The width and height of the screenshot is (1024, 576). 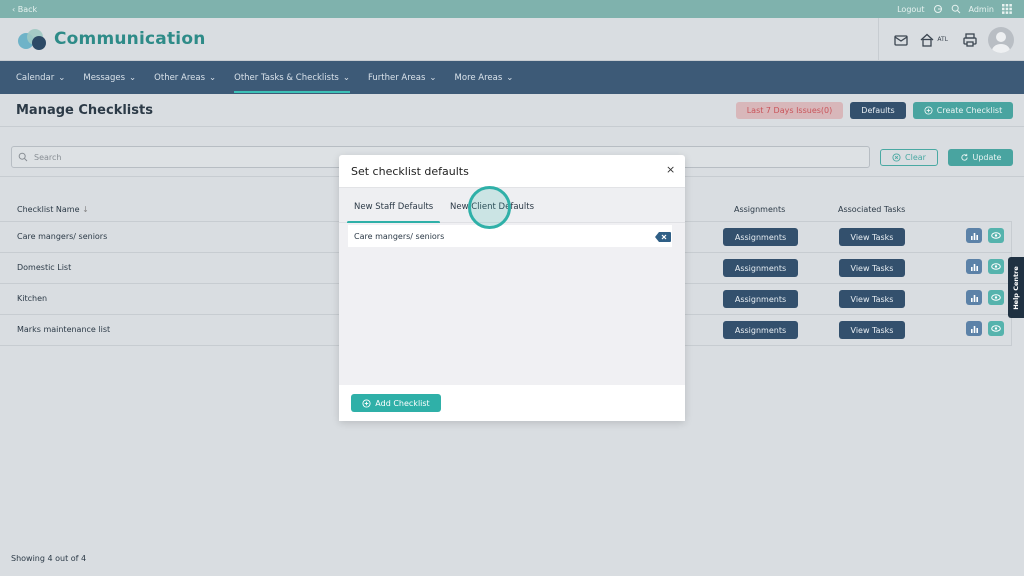 I want to click on page-title: Manage Checklists, so click(x=84, y=110).